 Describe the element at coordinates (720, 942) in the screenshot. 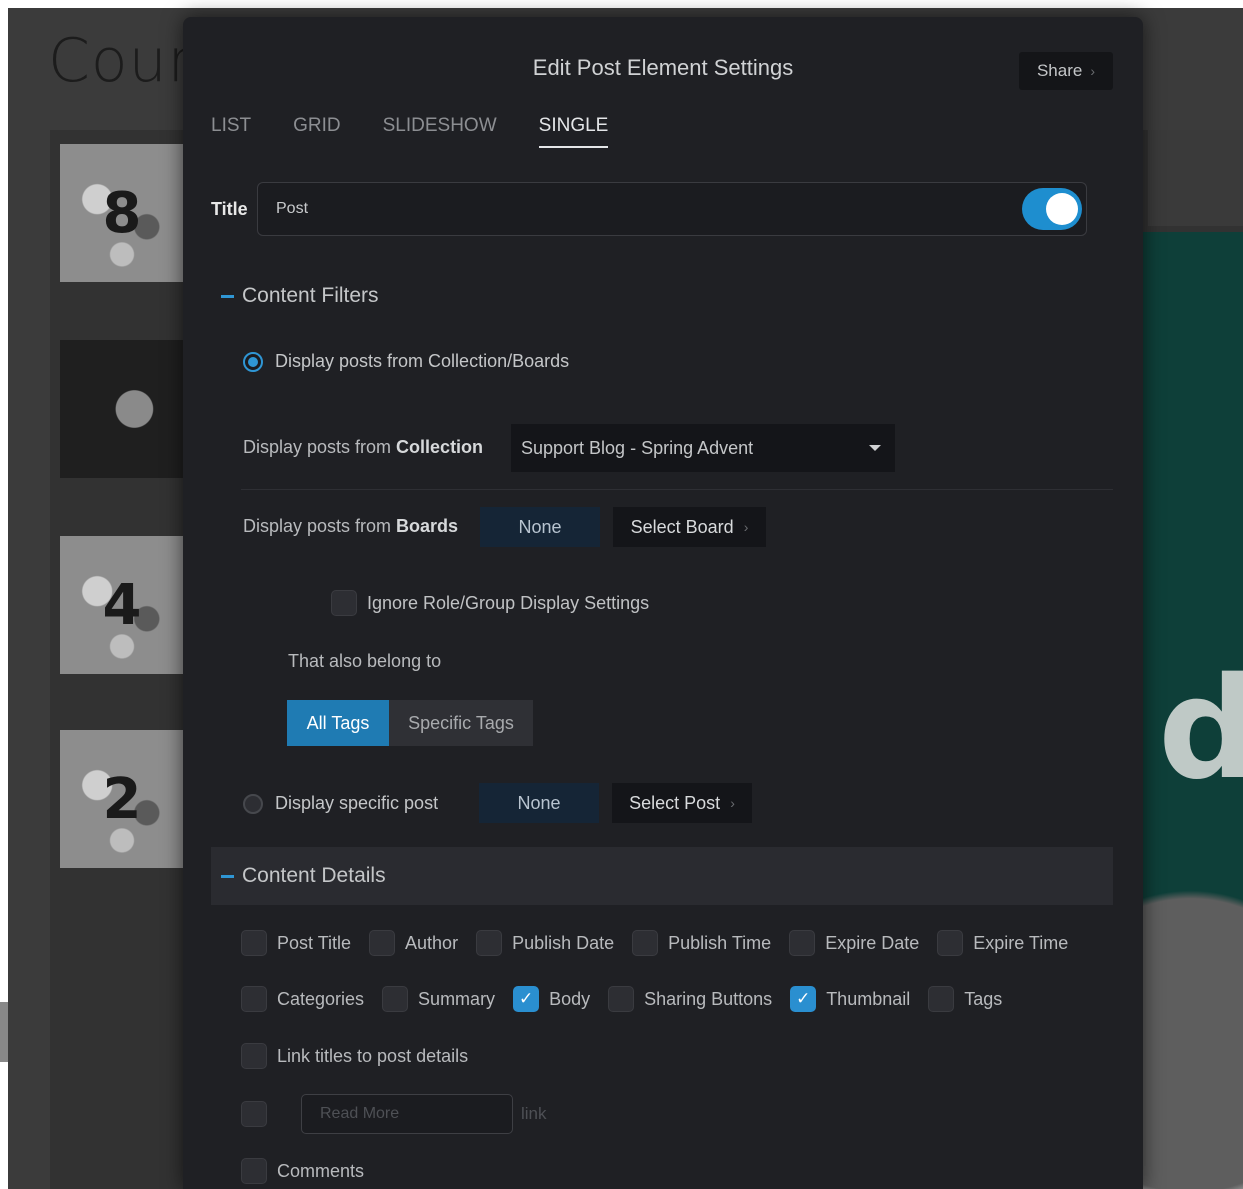

I see `publish-time-label: Publish Time` at that location.